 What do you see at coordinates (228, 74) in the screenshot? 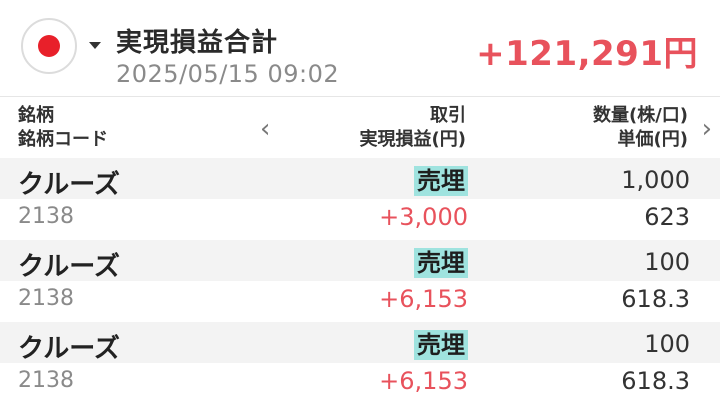
I see `summary-datetime: 2025/05/15 09:02` at bounding box center [228, 74].